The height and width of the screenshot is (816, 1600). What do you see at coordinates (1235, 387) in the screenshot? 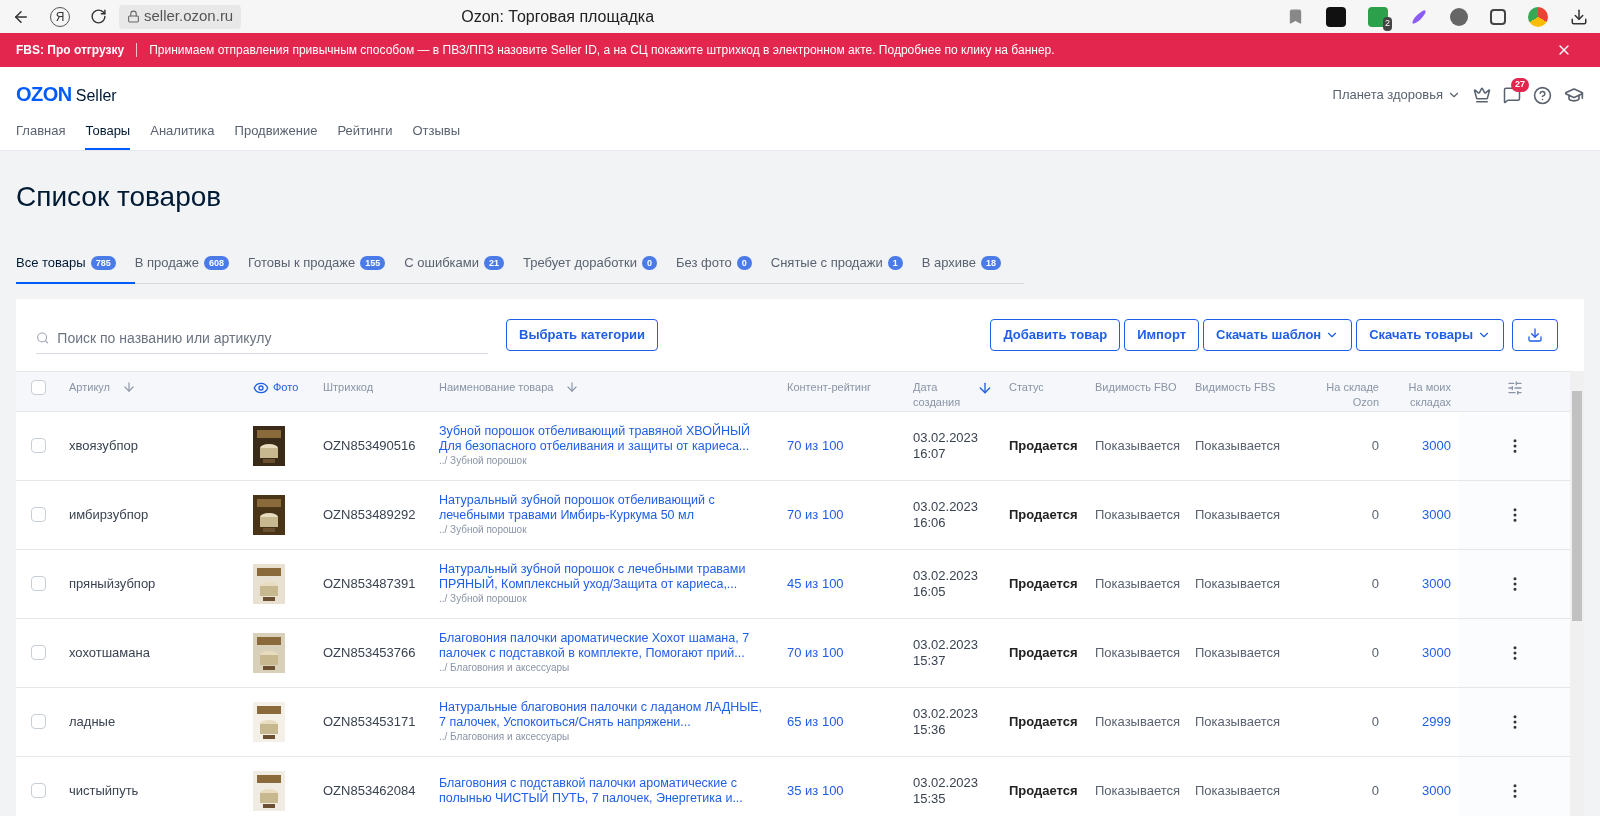
I see `column-header: Видимость FBS` at bounding box center [1235, 387].